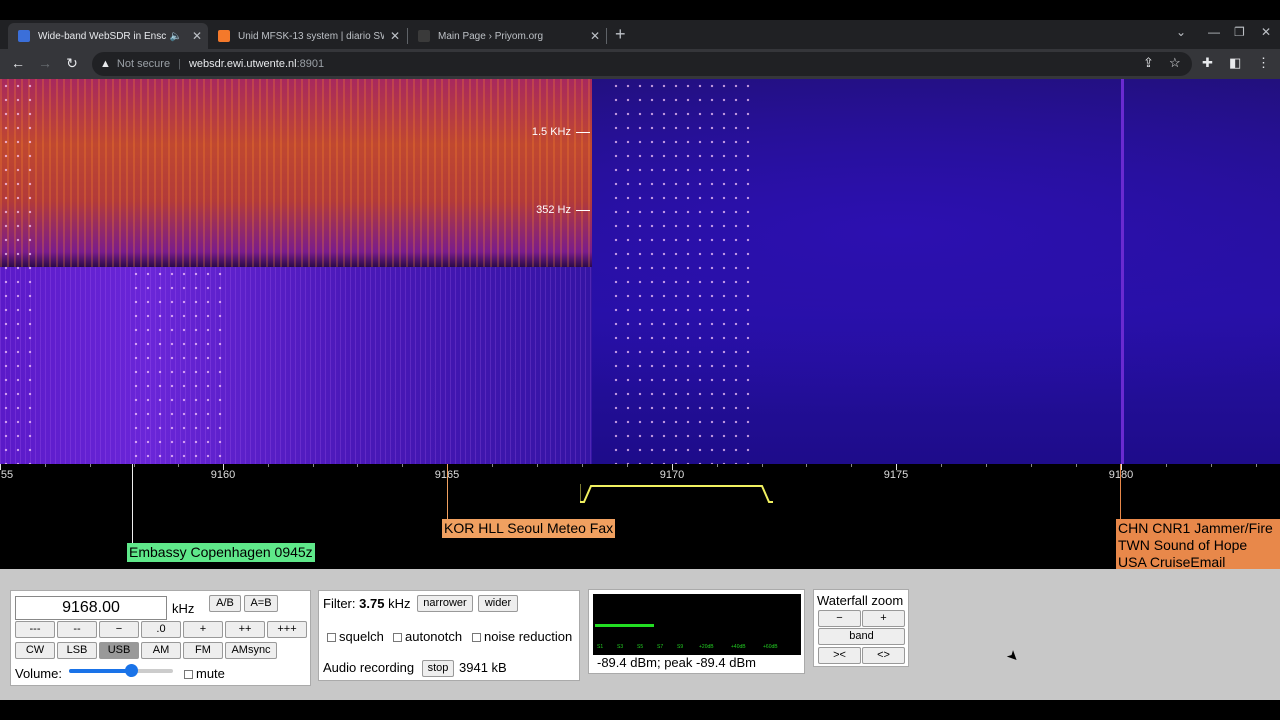 This screenshot has height=720, width=1280. What do you see at coordinates (1181, 32) in the screenshot?
I see `tab-search-icon: ⌄` at bounding box center [1181, 32].